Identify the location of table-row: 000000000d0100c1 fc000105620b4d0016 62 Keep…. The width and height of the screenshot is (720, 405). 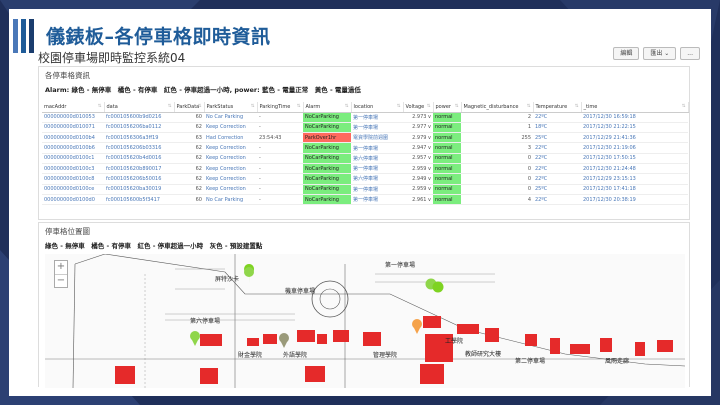
(365, 158).